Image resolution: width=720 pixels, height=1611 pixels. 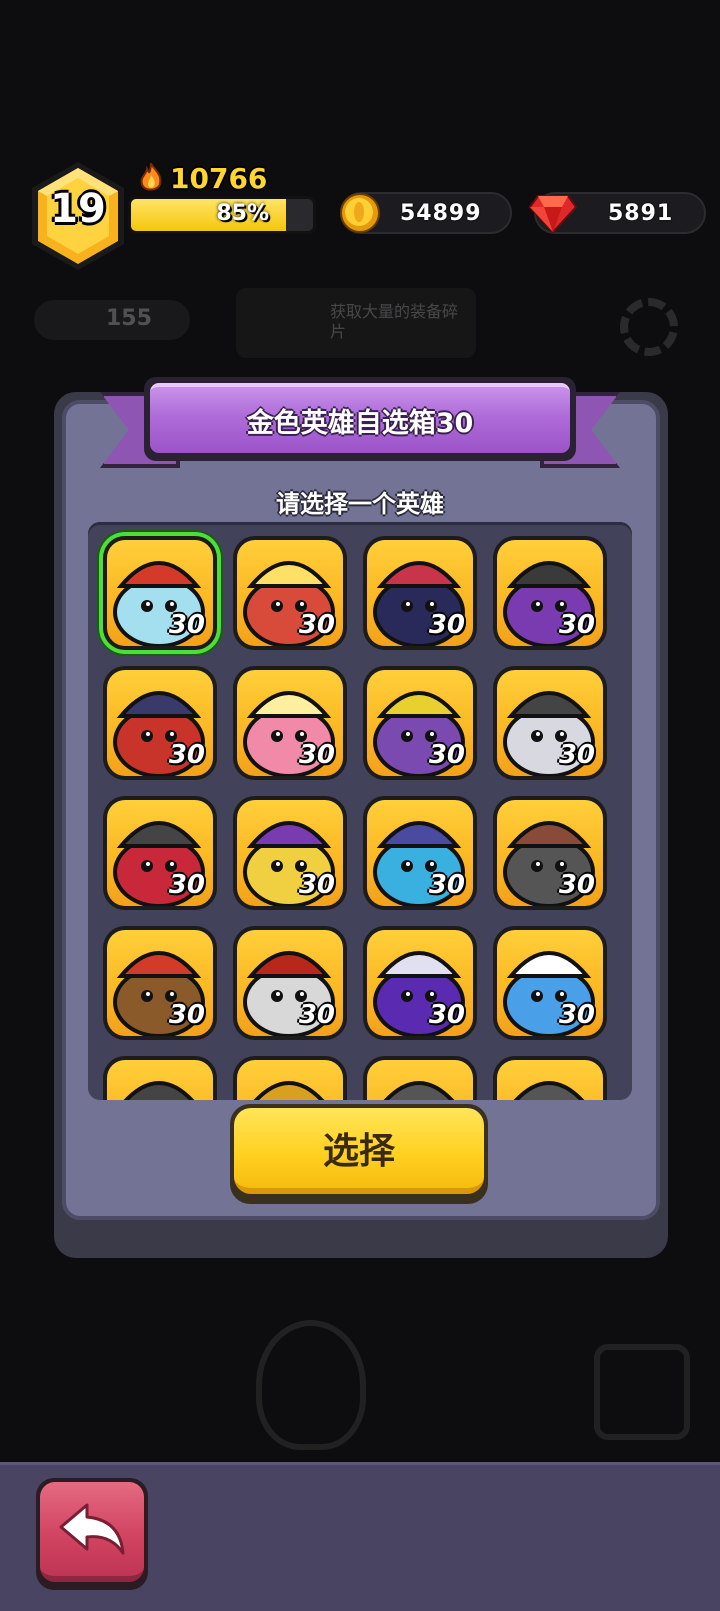 I want to click on power-display: 10766, so click(x=203, y=178).